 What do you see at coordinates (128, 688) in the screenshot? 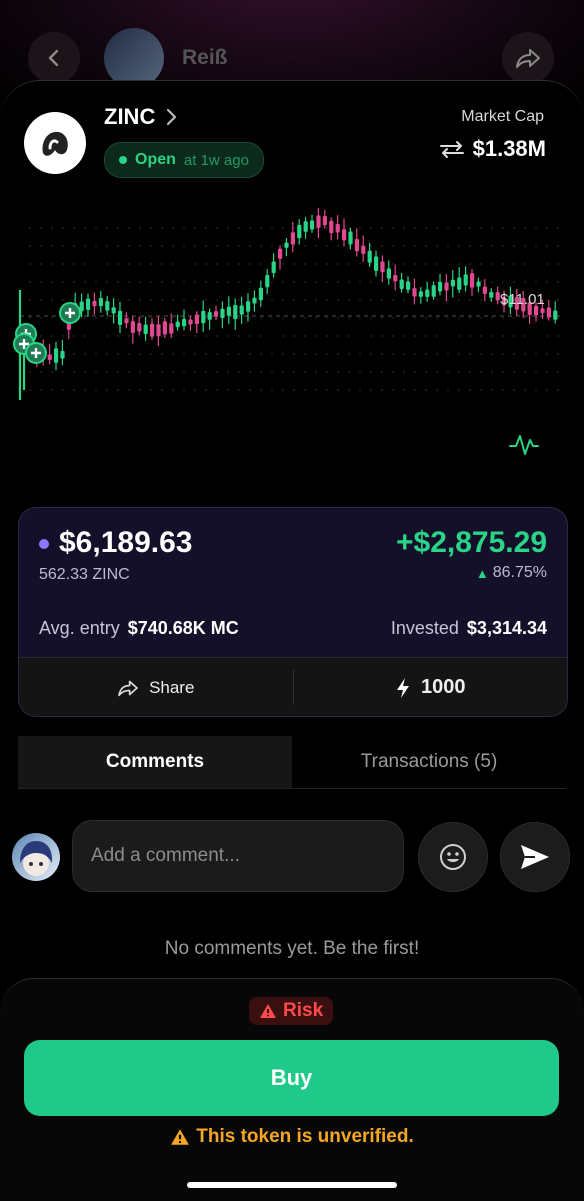
I see `share-arrow-icon` at bounding box center [128, 688].